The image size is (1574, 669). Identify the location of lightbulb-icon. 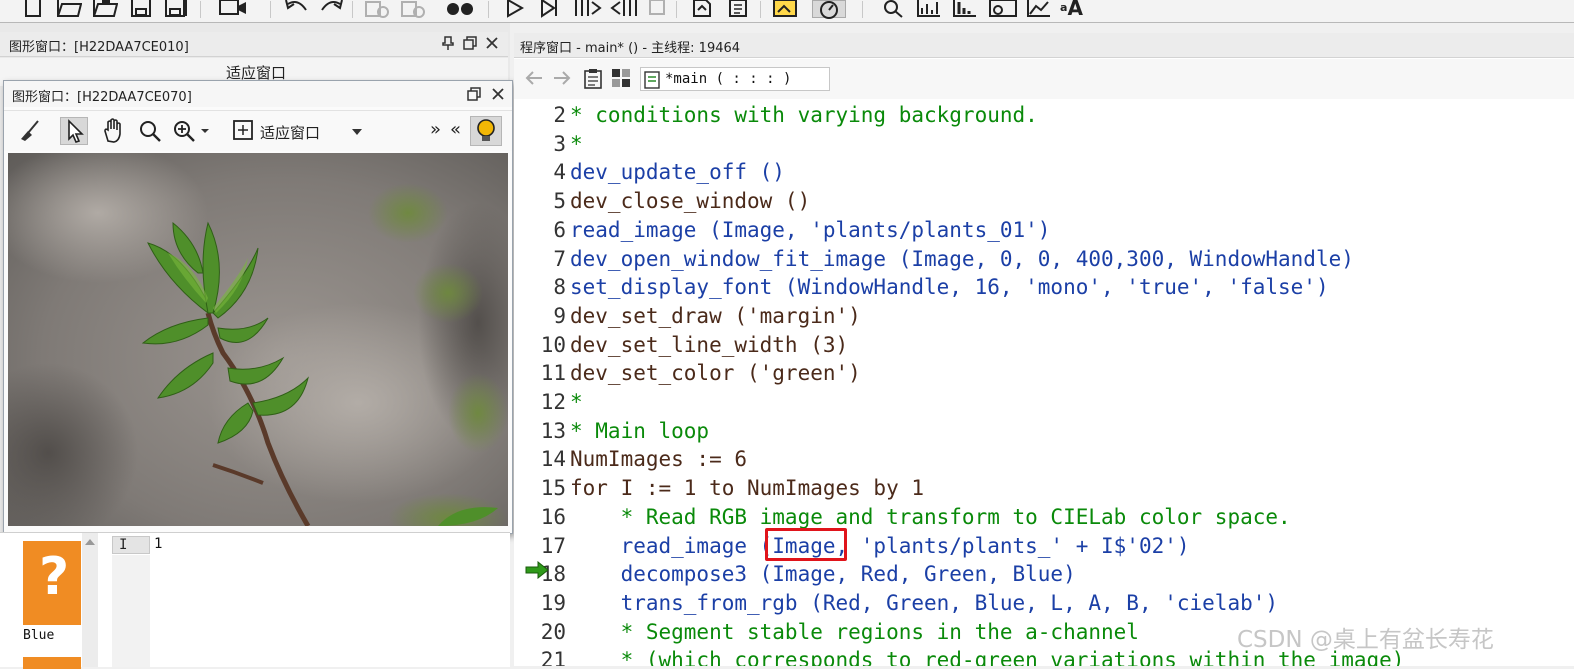
(486, 131).